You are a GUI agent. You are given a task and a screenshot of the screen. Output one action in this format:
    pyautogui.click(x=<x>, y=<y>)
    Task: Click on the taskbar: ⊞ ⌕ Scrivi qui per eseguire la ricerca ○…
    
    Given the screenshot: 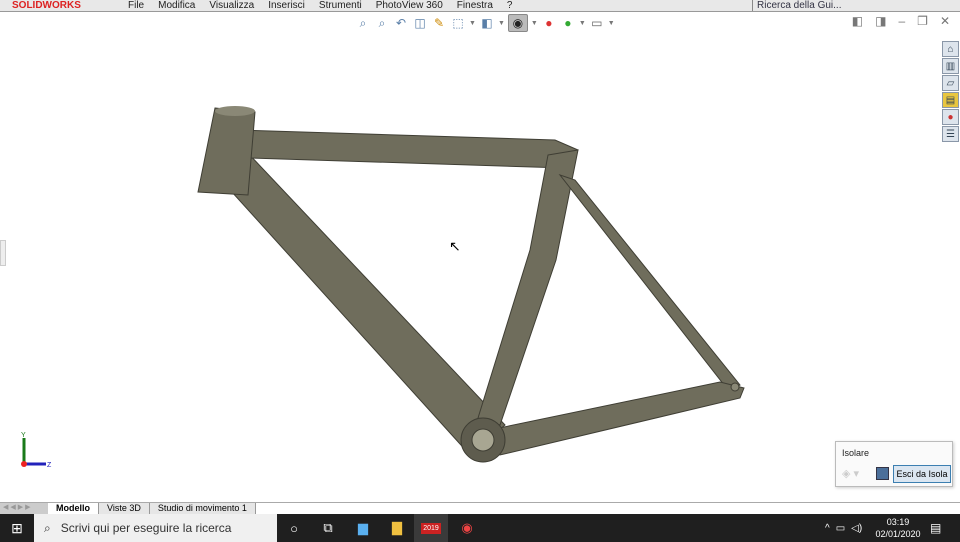 What is the action you would take?
    pyautogui.click(x=480, y=528)
    